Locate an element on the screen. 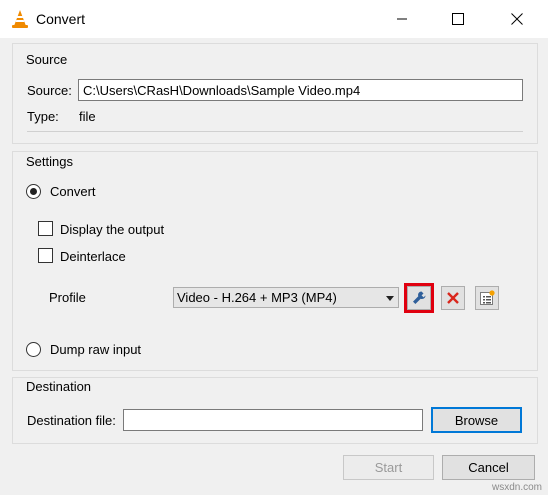  new-list-icon is located at coordinates (487, 297).